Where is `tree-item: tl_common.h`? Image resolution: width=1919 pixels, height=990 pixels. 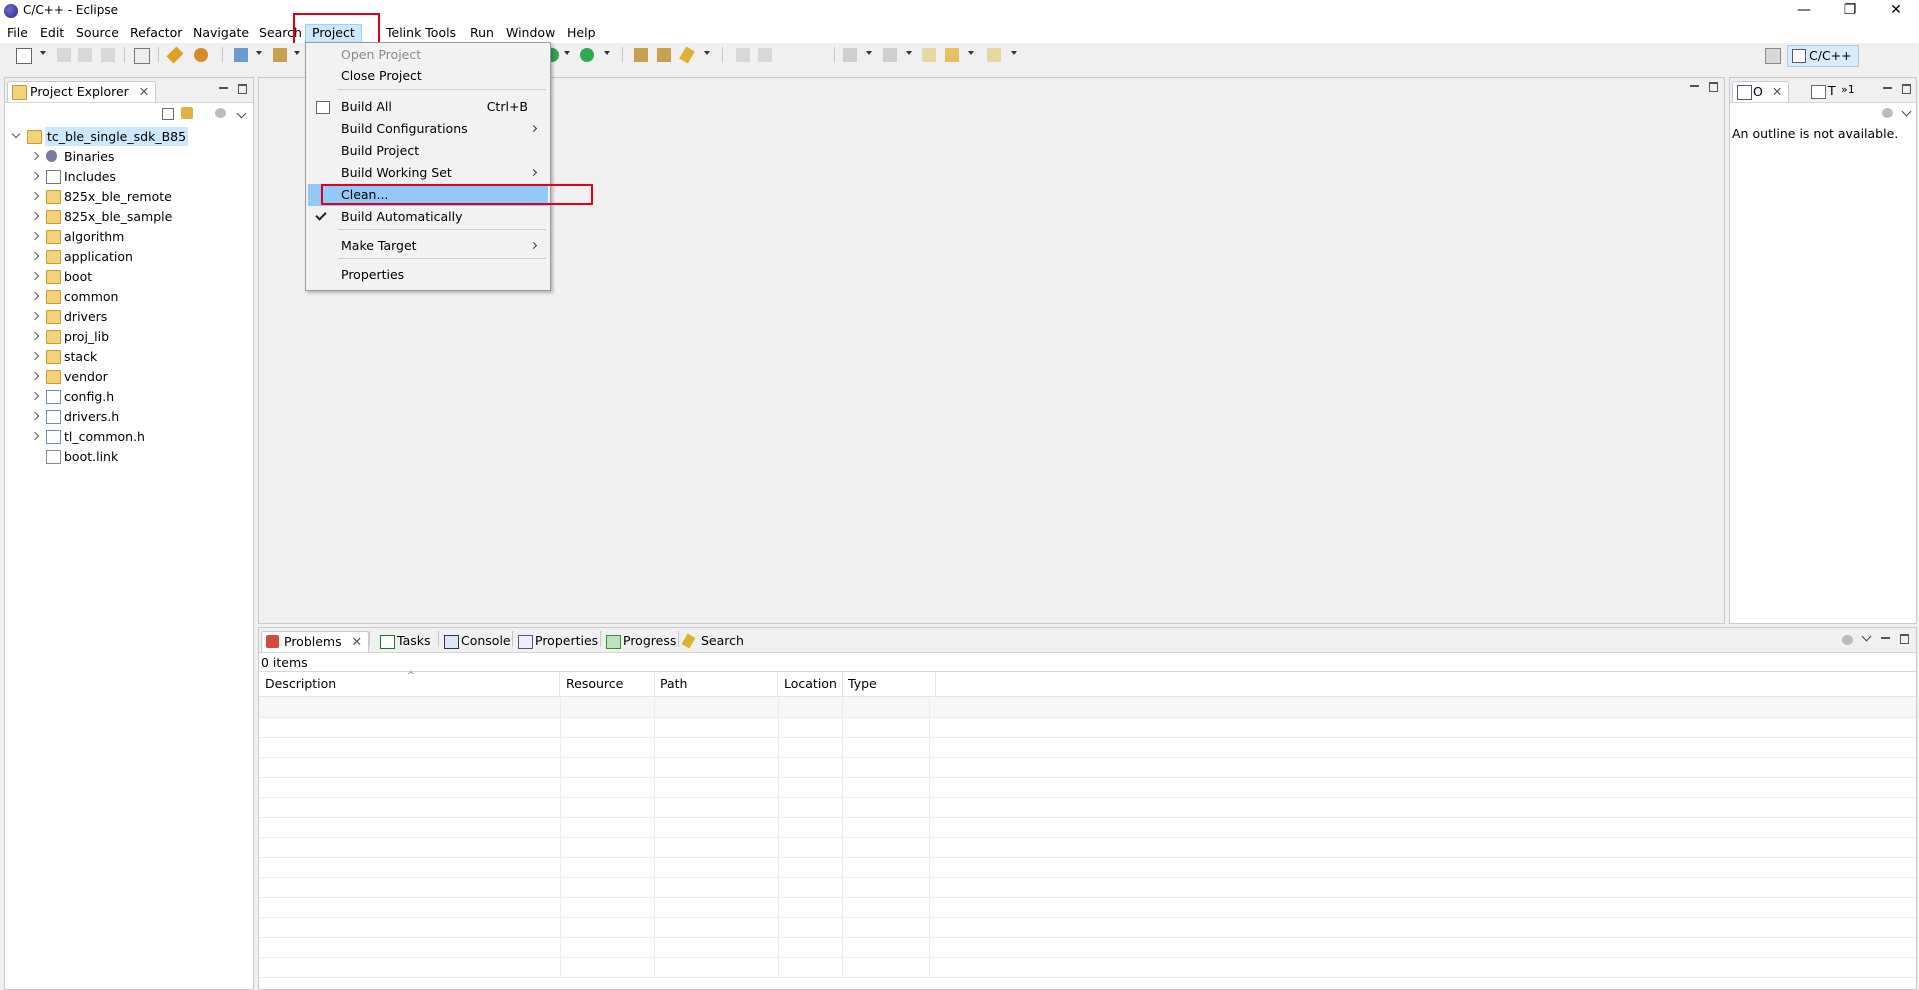
tree-item: tl_common.h is located at coordinates (138, 436).